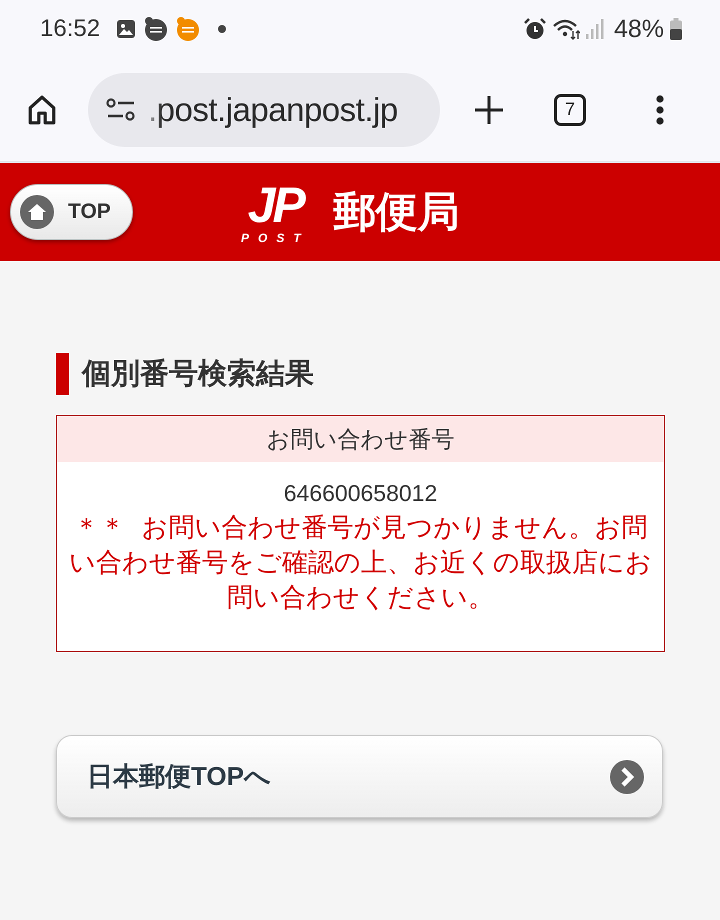  Describe the element at coordinates (397, 212) in the screenshot. I see `site-title: 郵便局` at that location.